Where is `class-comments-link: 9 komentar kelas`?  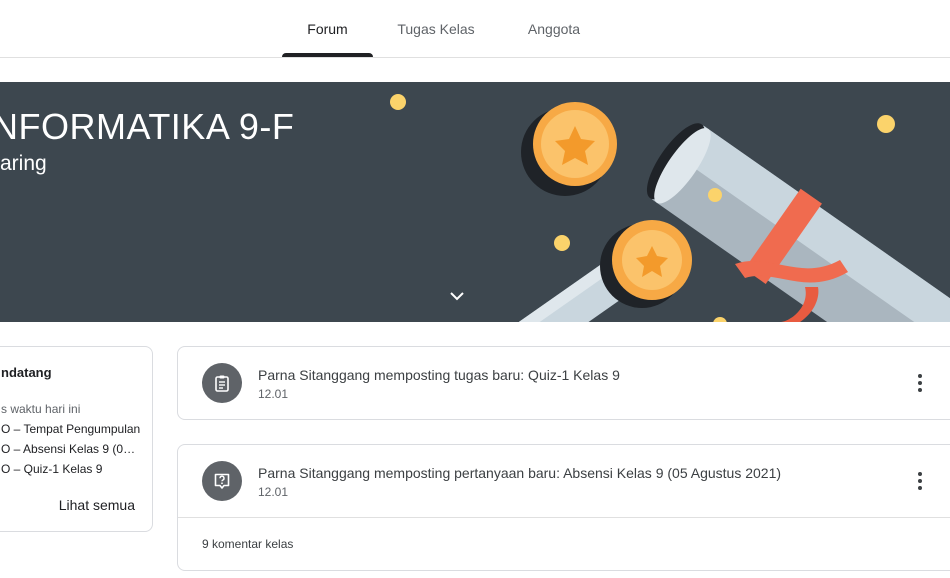
class-comments-link: 9 komentar kelas is located at coordinates (247, 544).